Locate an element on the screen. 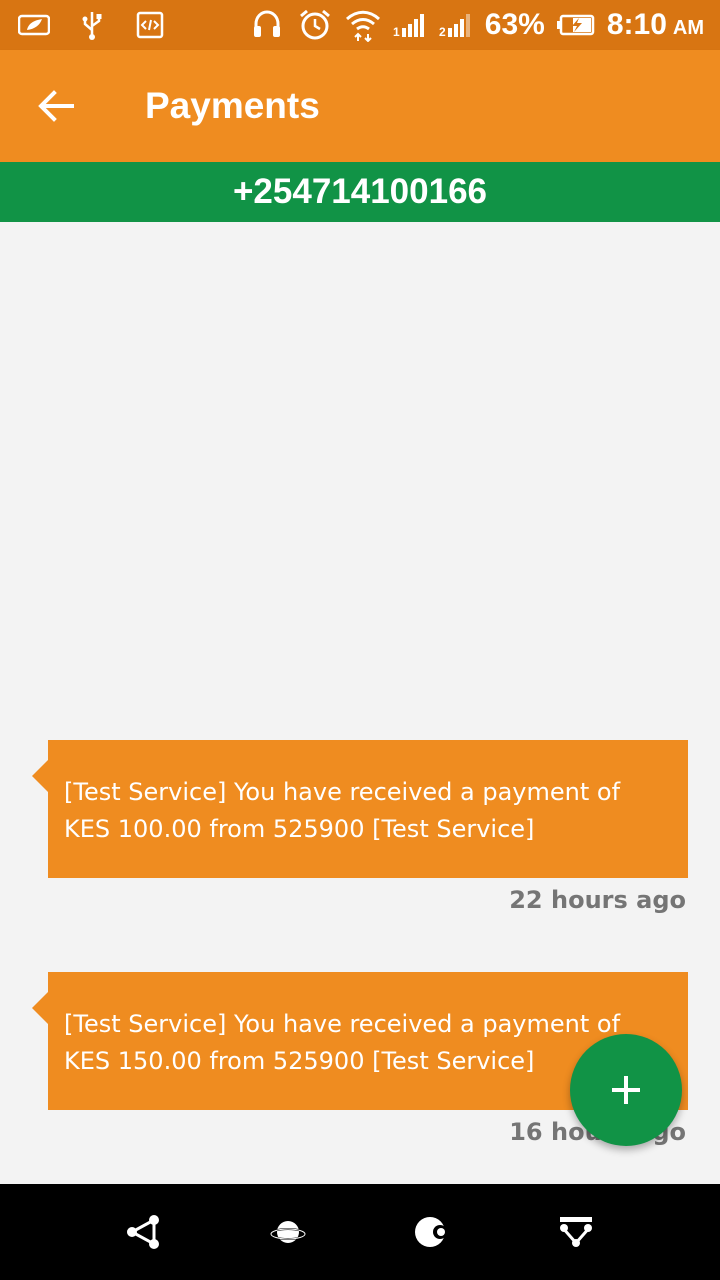 The height and width of the screenshot is (1280, 720). page-title: Payments is located at coordinates (232, 105).